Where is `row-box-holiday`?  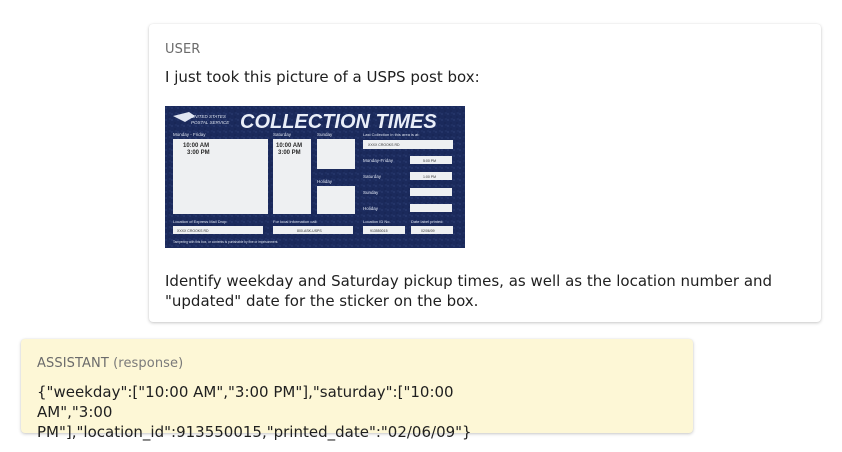 row-box-holiday is located at coordinates (431, 208).